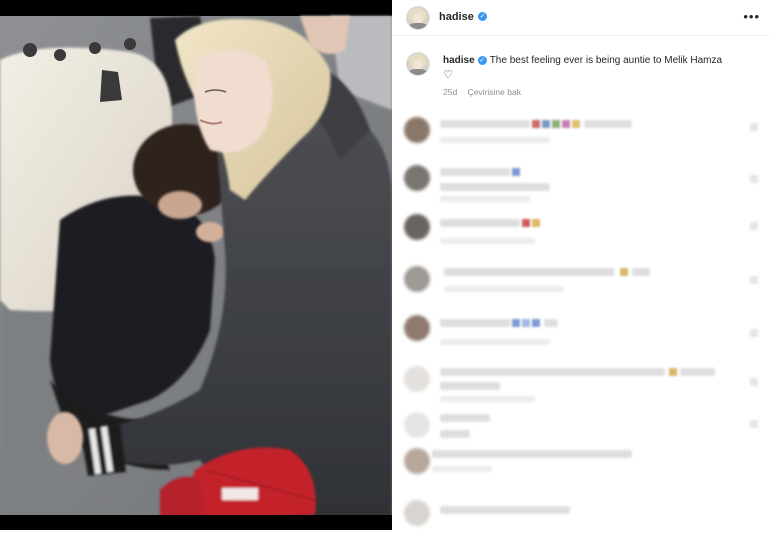  What do you see at coordinates (448, 75) in the screenshot?
I see `heart-icon: ♡` at bounding box center [448, 75].